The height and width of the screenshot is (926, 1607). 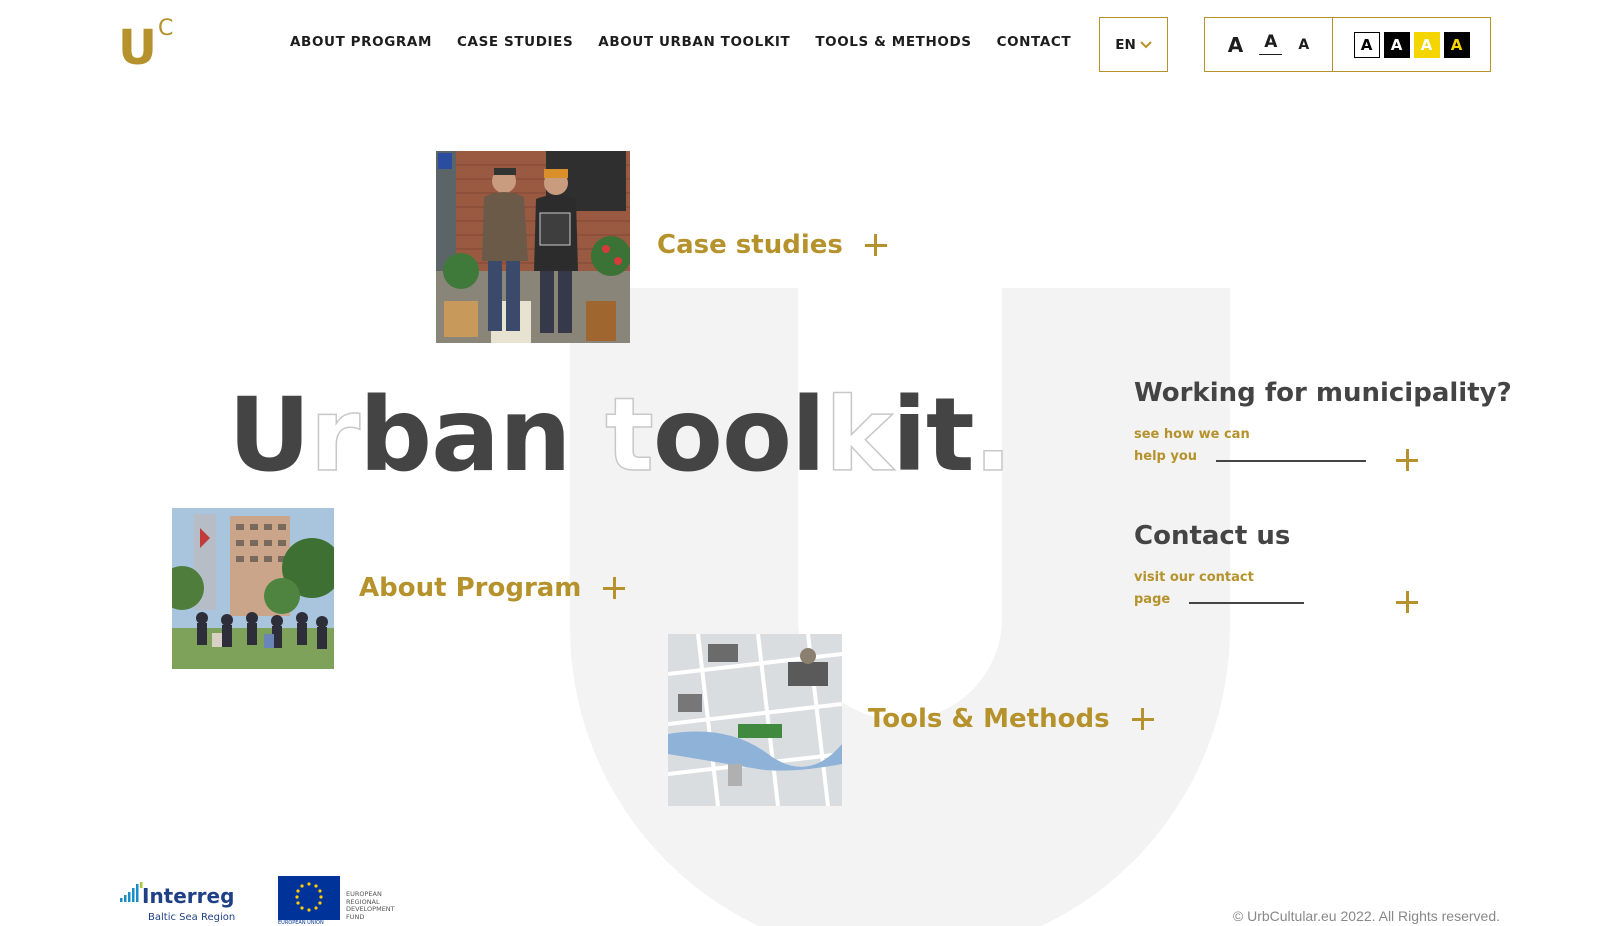 What do you see at coordinates (137, 48) in the screenshot?
I see `logo-letter: U` at bounding box center [137, 48].